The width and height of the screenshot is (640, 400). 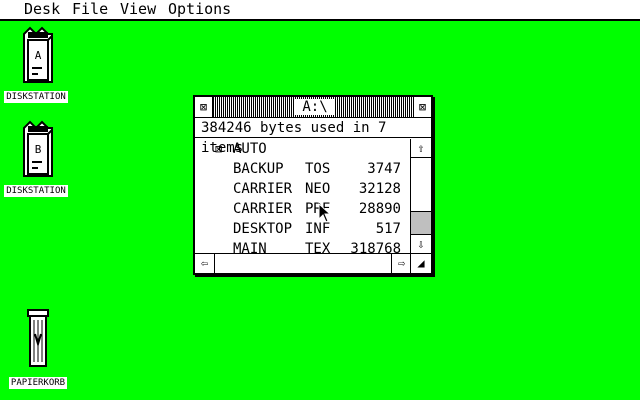 I want to click on vertical-scrollbar: ⇧ ⇩, so click(x=420, y=196).